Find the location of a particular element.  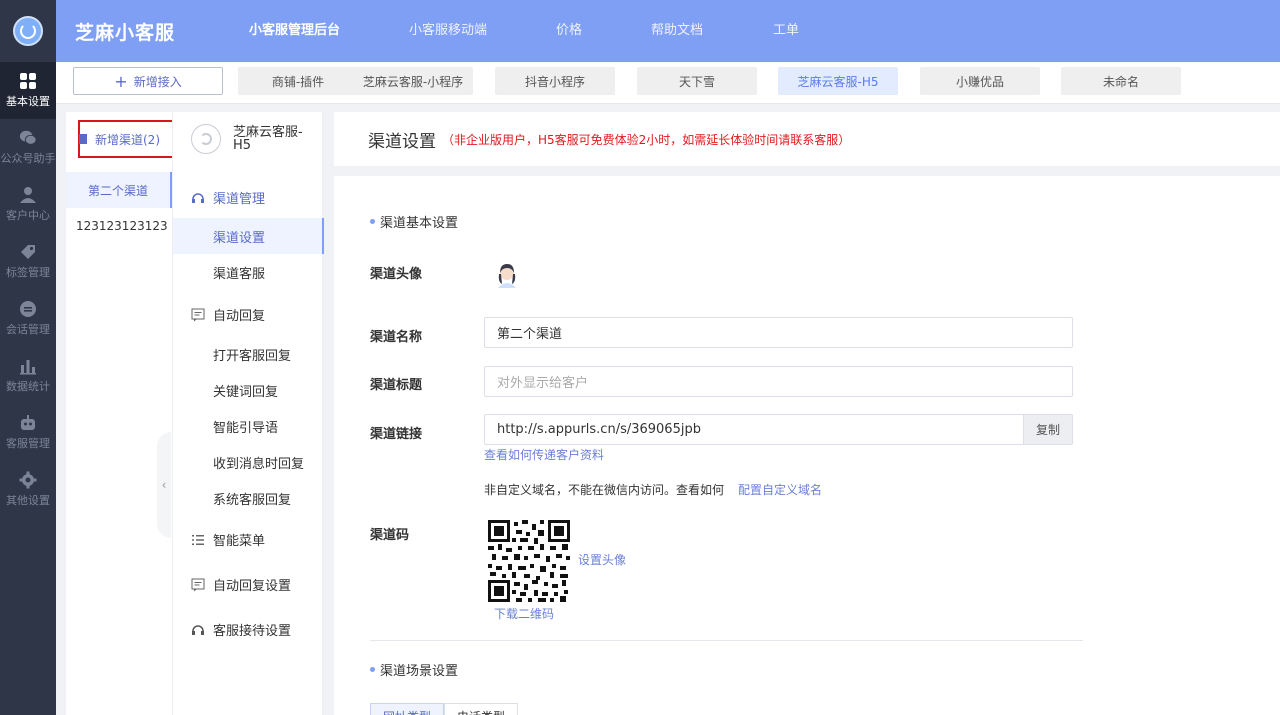

menu-item-keyword-reply: 关键词回复 is located at coordinates (248, 390).